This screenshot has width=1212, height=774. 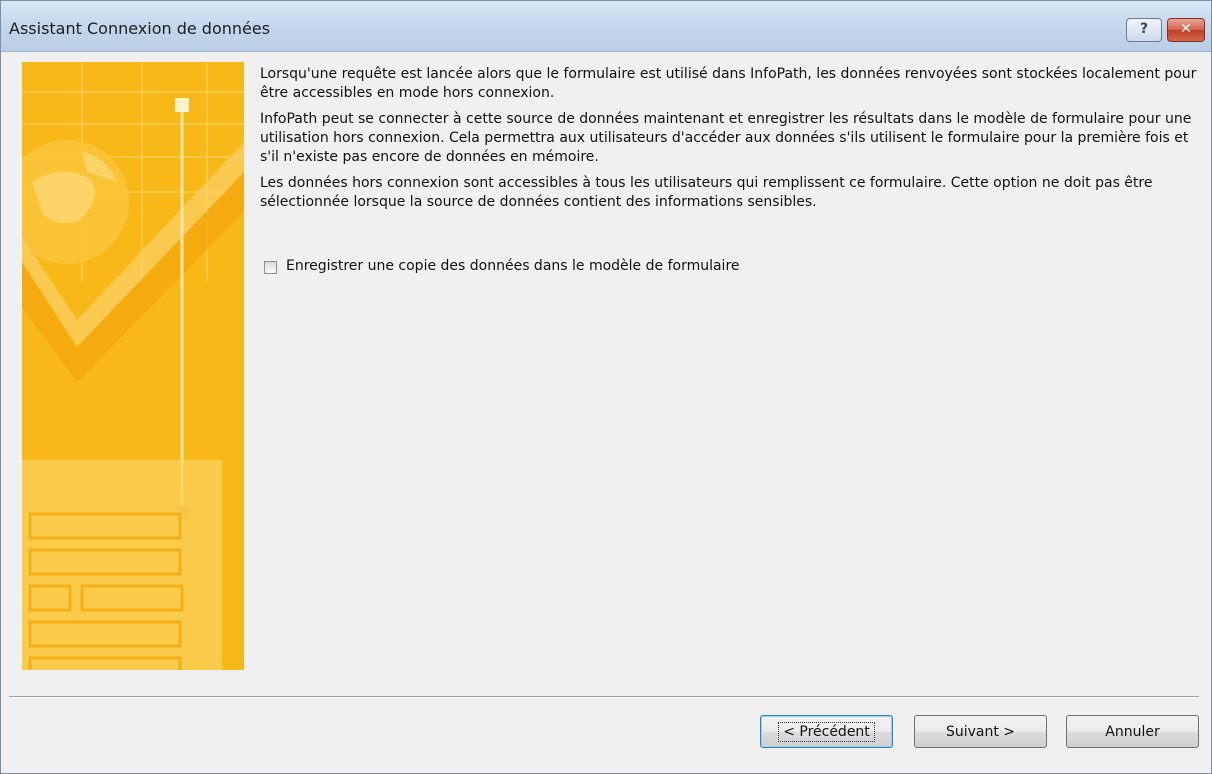 What do you see at coordinates (270, 267) in the screenshot?
I see `save-copy-checkbox` at bounding box center [270, 267].